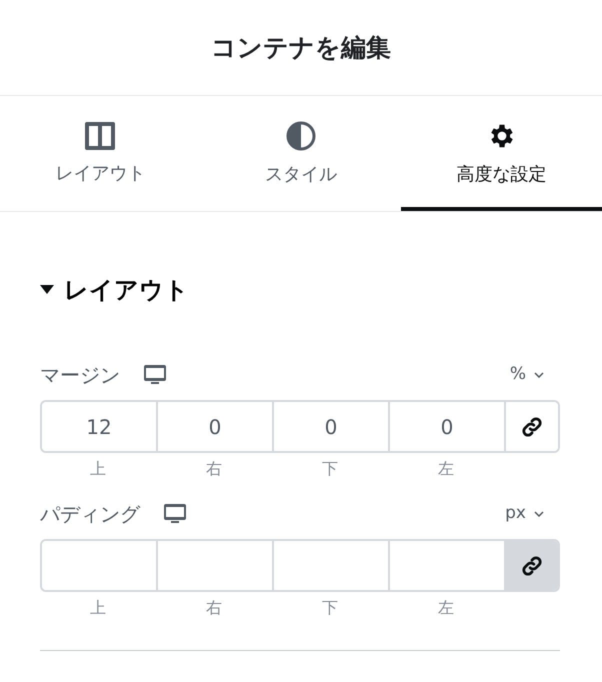 The image size is (602, 682). Describe the element at coordinates (527, 375) in the screenshot. I see `unit-dropdown: %` at that location.